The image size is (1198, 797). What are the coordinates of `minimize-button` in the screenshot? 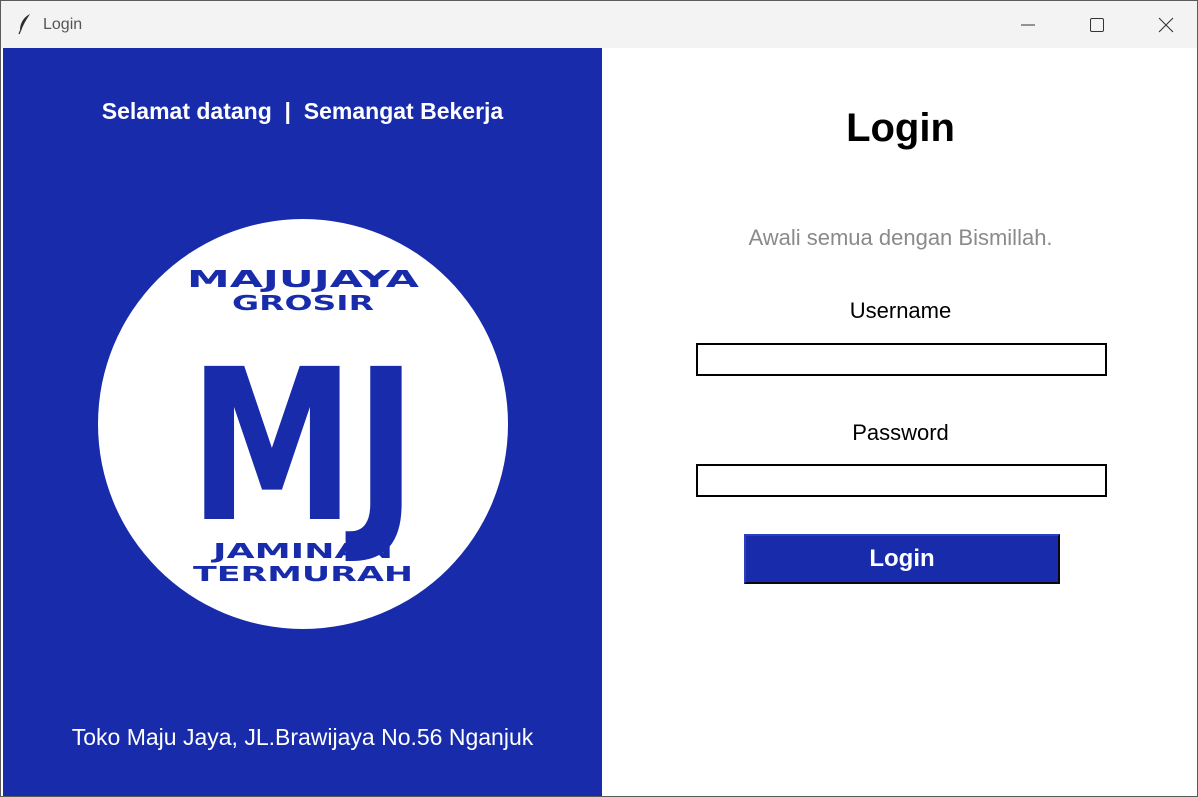 It's located at (1028, 24).